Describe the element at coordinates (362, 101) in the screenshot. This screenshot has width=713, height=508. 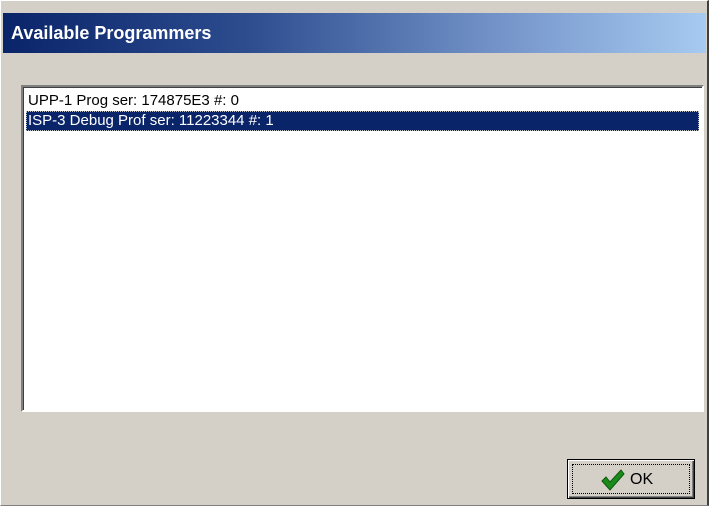
I see `programmer-list-item: UPP-1 Prog ser: 174875E3 #: 0` at that location.